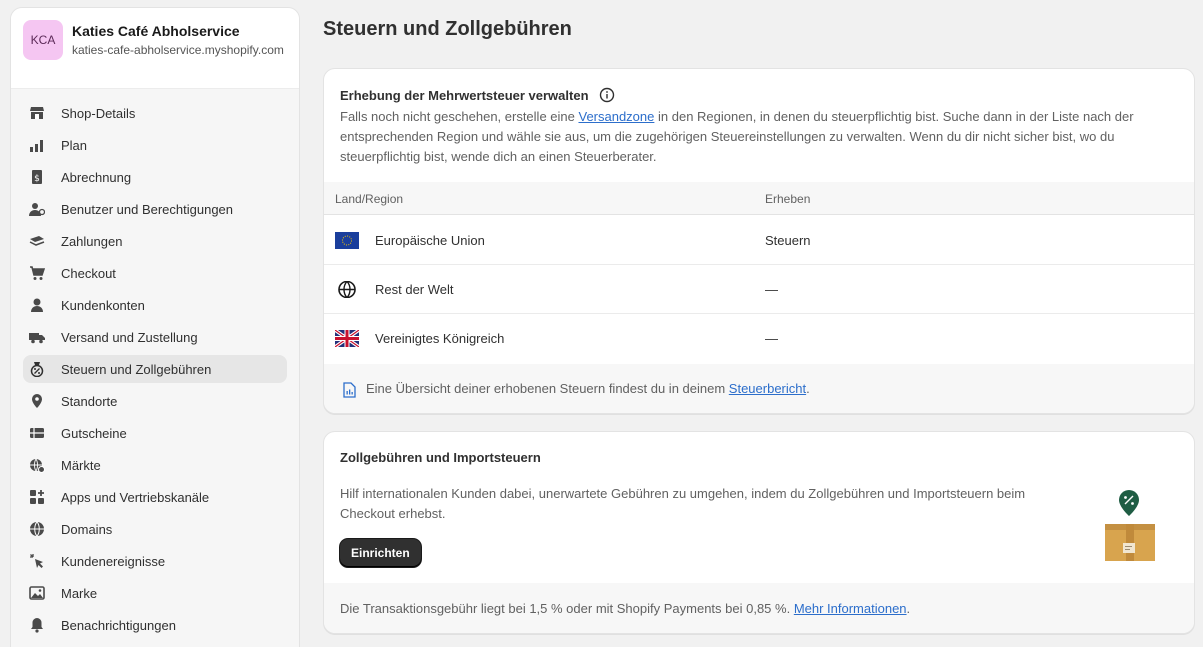  Describe the element at coordinates (155, 401) in the screenshot. I see `sidebar-item-locations: Standorte` at that location.